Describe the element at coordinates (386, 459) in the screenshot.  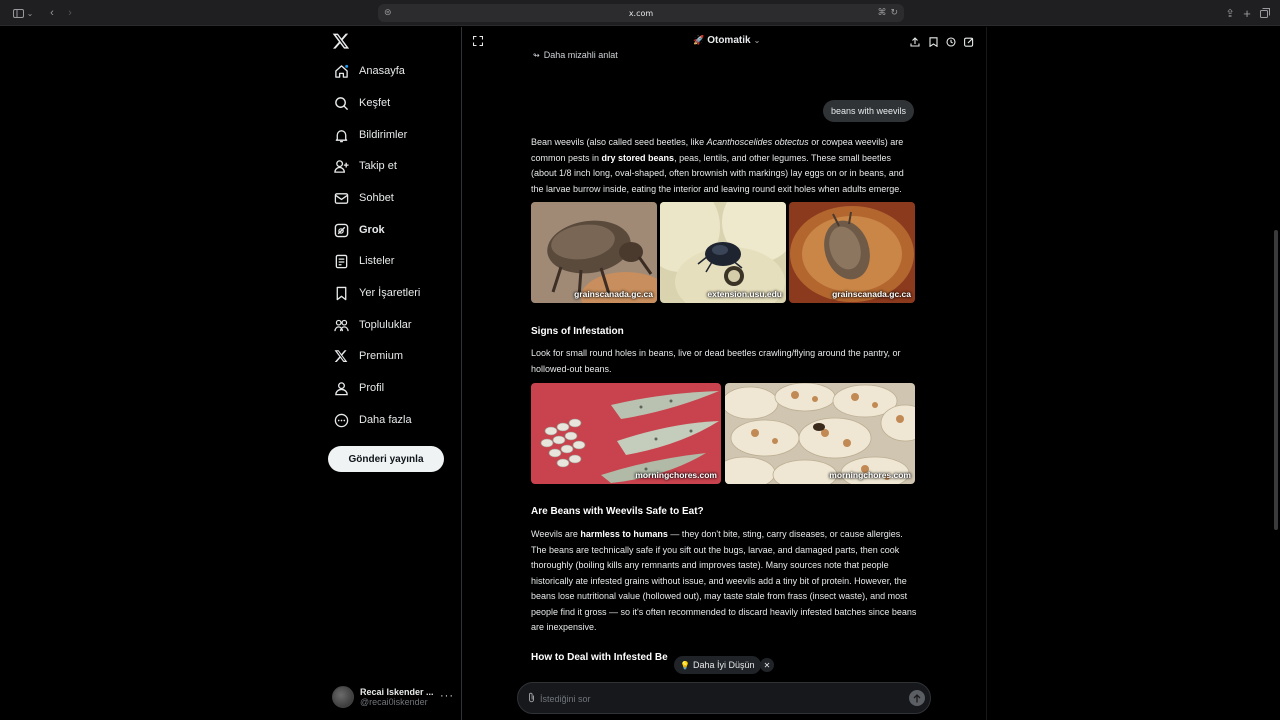
I see `post-button: Gönderi yayınla` at that location.